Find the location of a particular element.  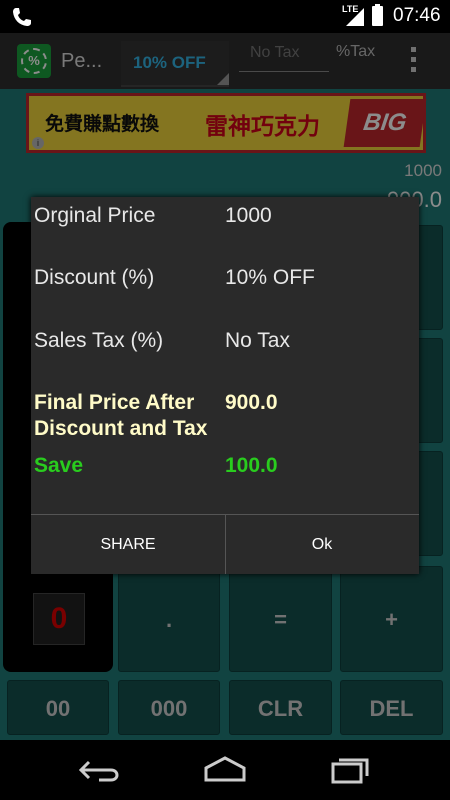

final-price-value: 900.0 is located at coordinates (251, 402).